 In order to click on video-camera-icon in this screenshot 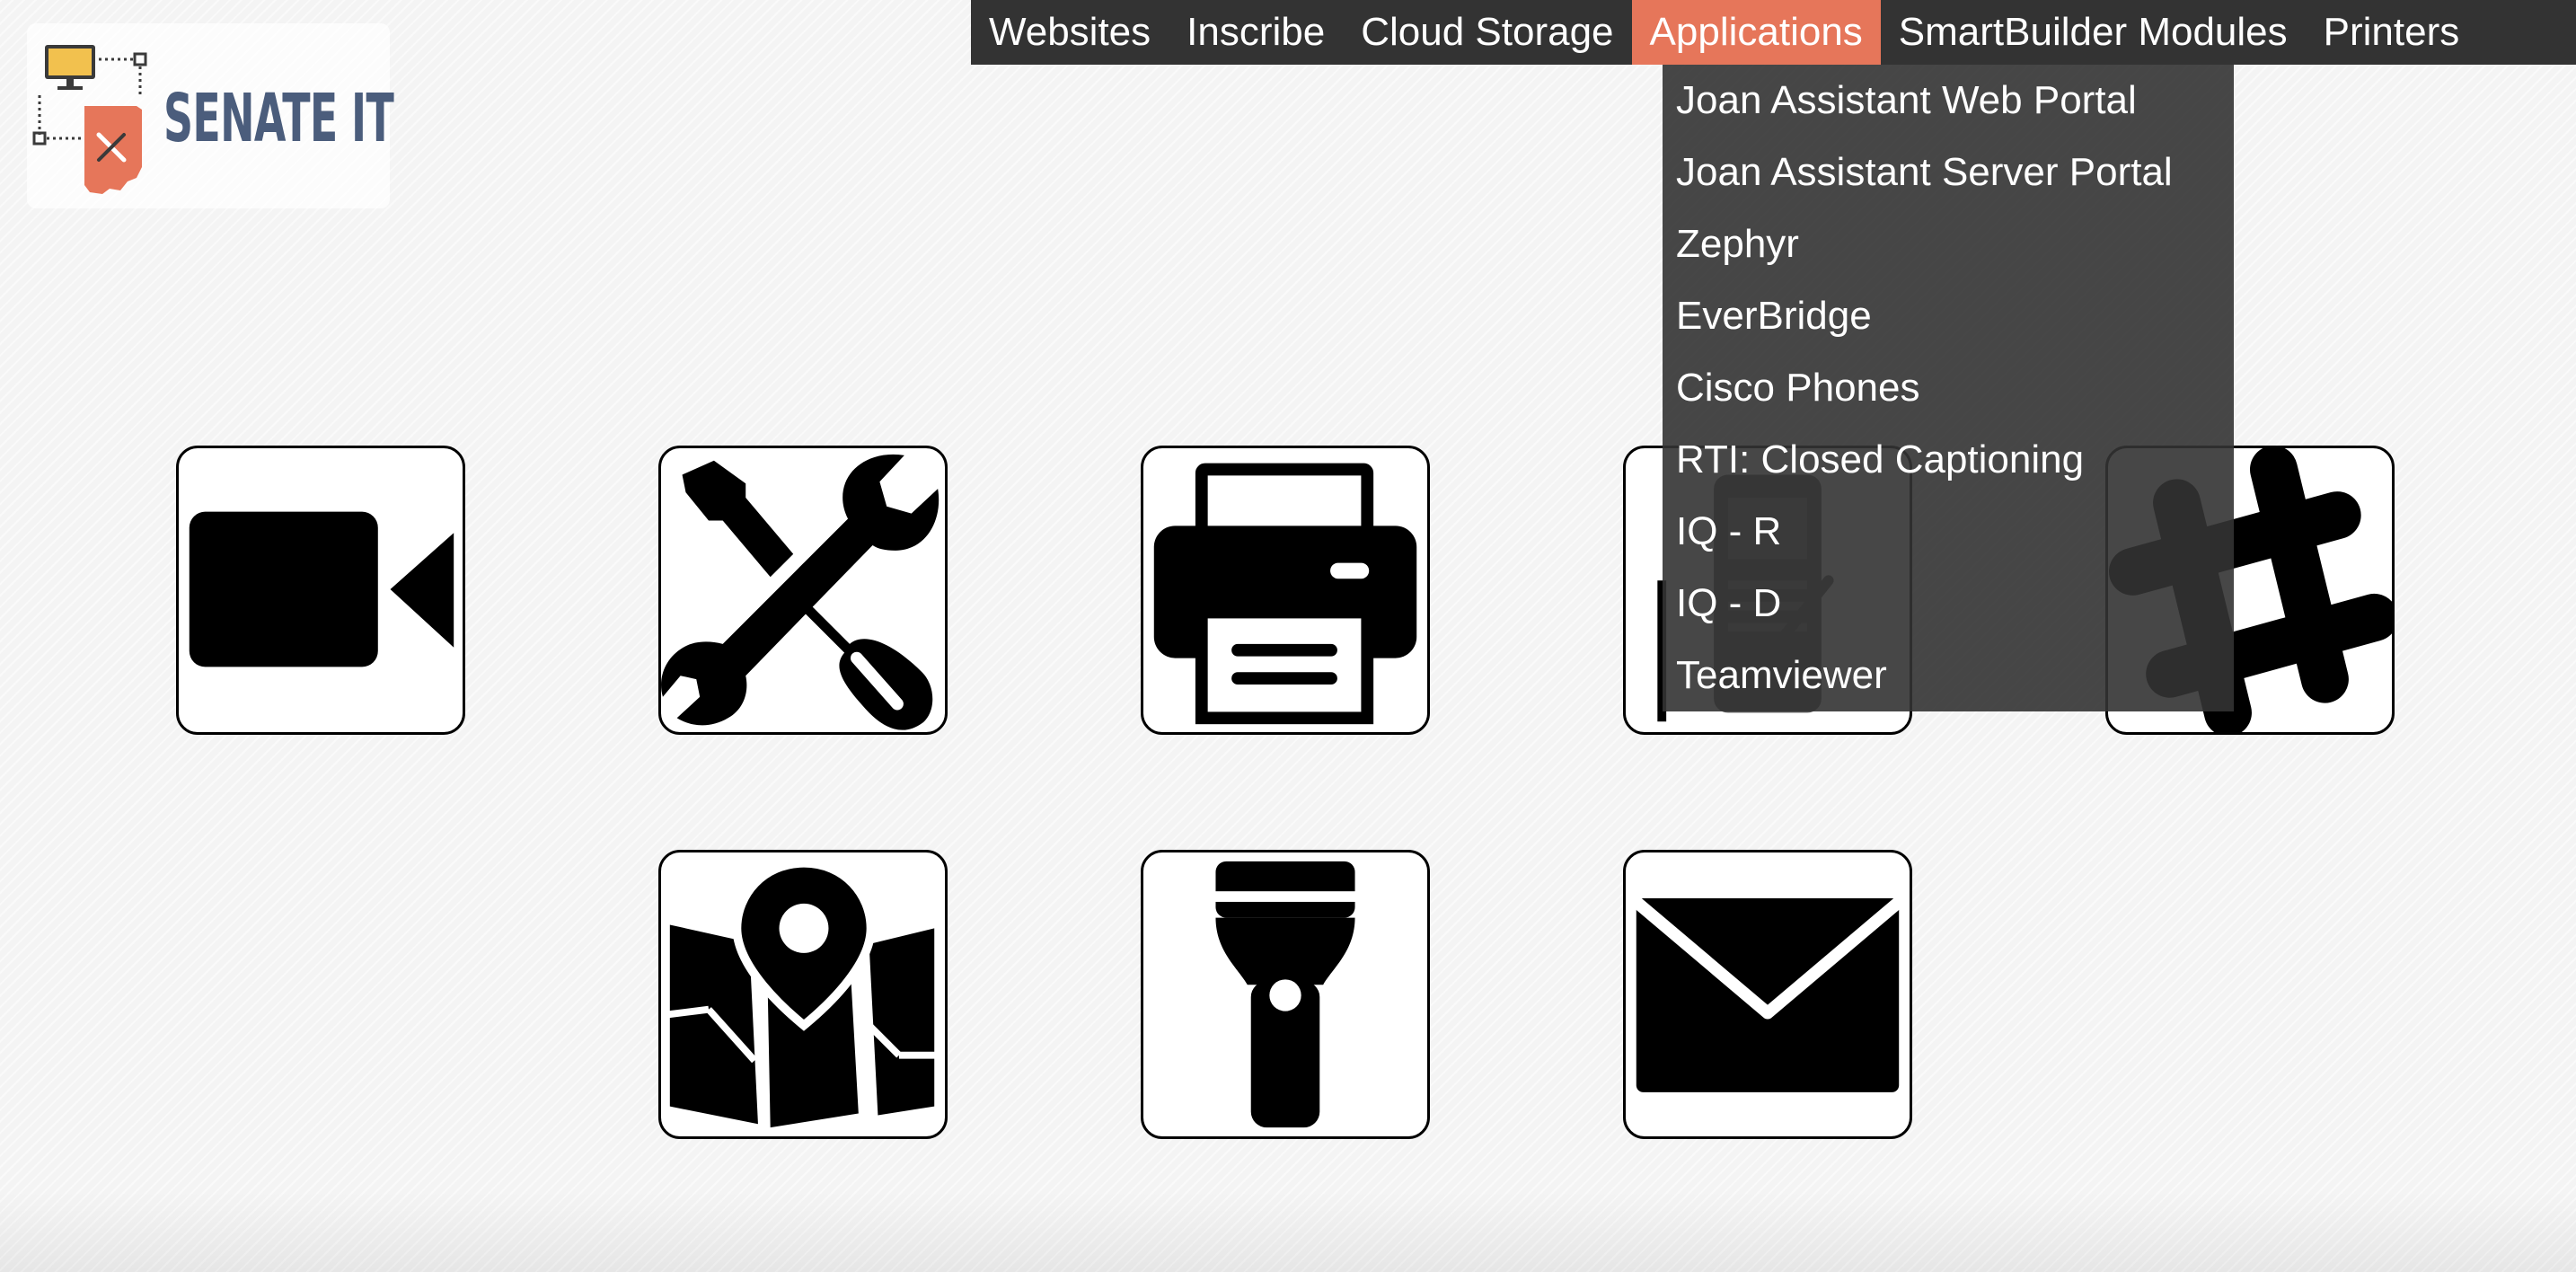, I will do `click(321, 589)`.